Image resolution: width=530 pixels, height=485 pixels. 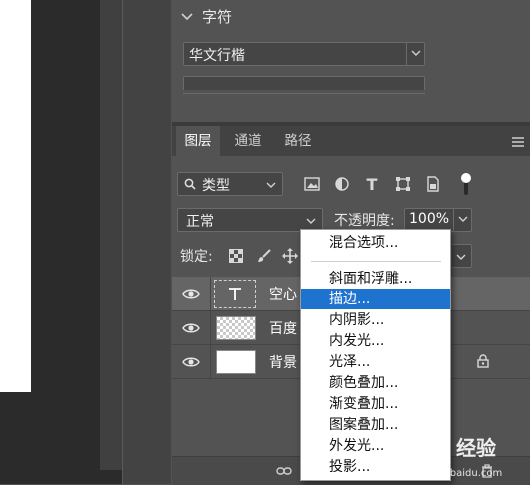 I want to click on collapse-chevron-icon, so click(x=187, y=16).